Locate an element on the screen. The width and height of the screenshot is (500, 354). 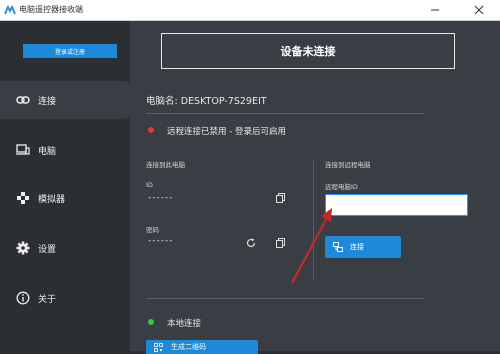
computer-name: 电脑名: DESKTOP-7S29EIT is located at coordinates (206, 101).